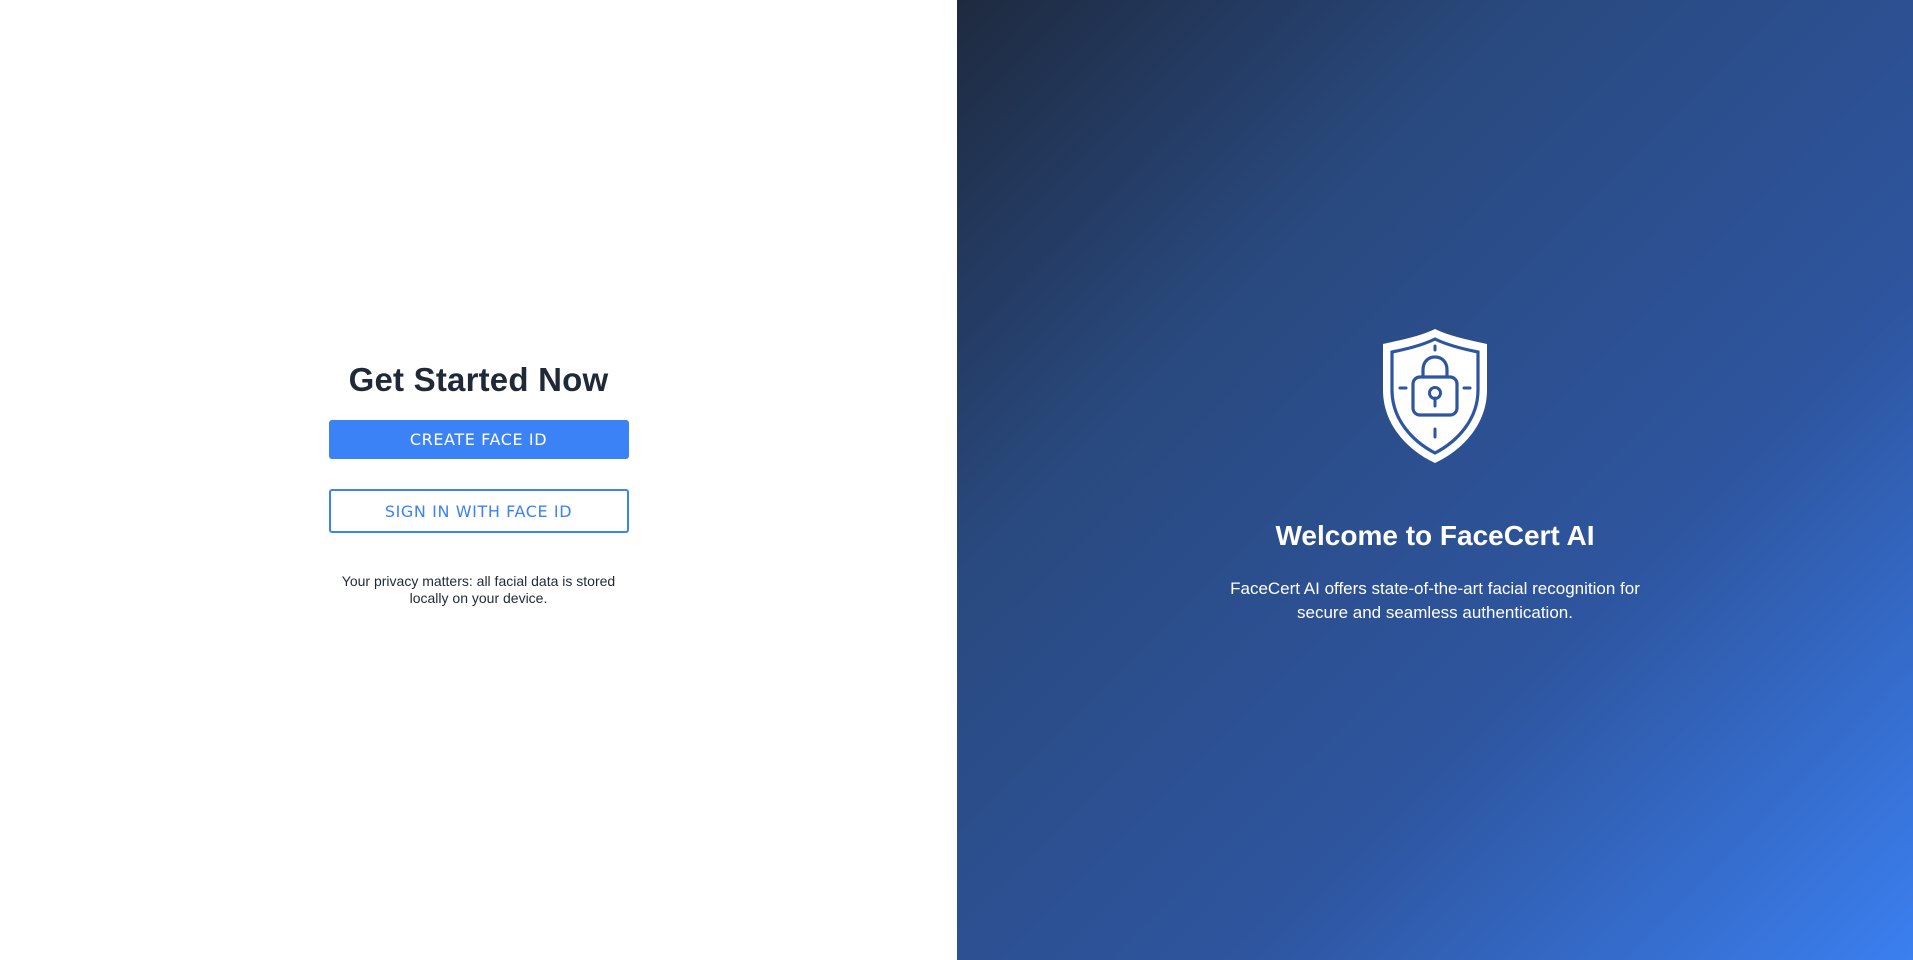 Image resolution: width=1913 pixels, height=960 pixels. I want to click on welcome-heading: Welcome to FaceCert AI, so click(1435, 535).